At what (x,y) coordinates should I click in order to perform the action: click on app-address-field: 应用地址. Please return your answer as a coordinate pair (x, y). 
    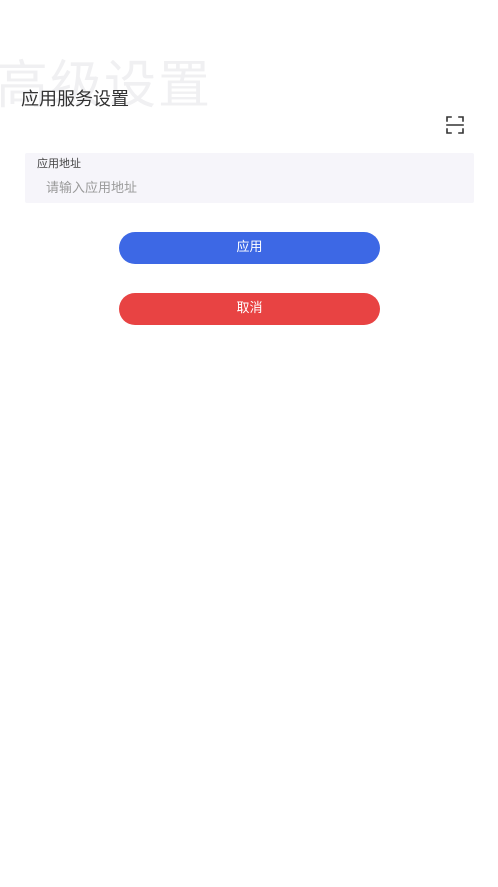
    Looking at the image, I should click on (249, 178).